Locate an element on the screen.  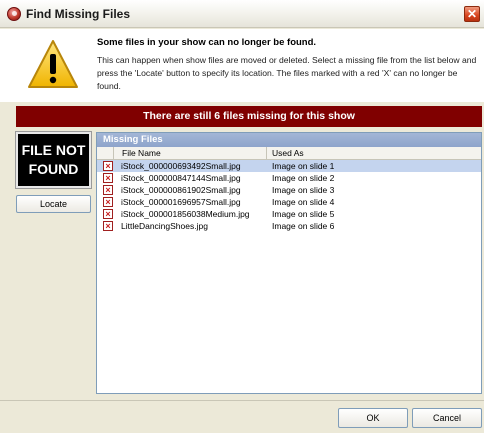
used-as-cell: Image on slide 2 is located at coordinates (303, 178).